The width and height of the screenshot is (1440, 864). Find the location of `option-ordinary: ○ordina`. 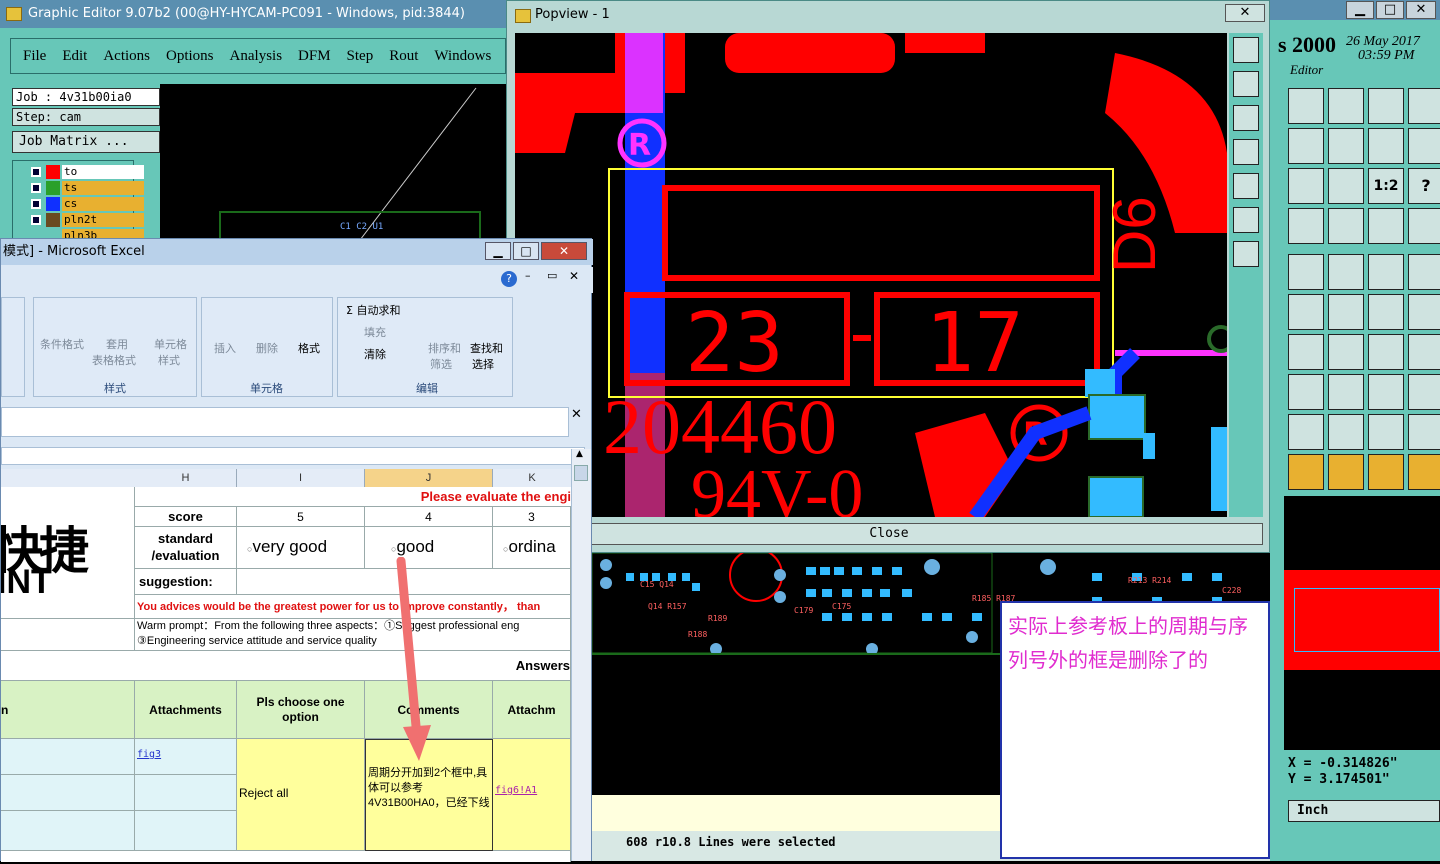

option-ordinary: ○ordina is located at coordinates (532, 548).